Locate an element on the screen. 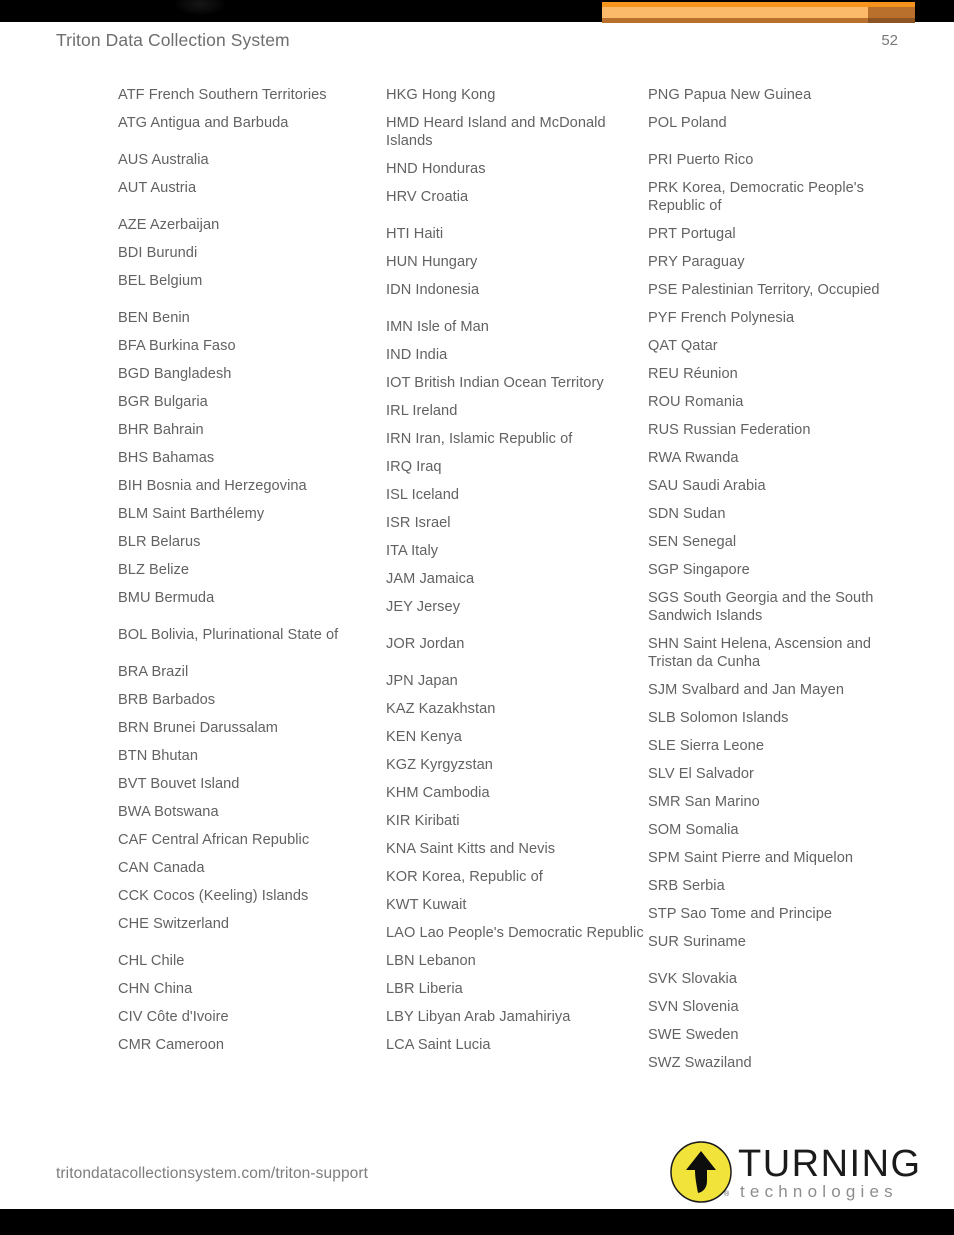  country-entry: SOM Somalia is located at coordinates (693, 830).